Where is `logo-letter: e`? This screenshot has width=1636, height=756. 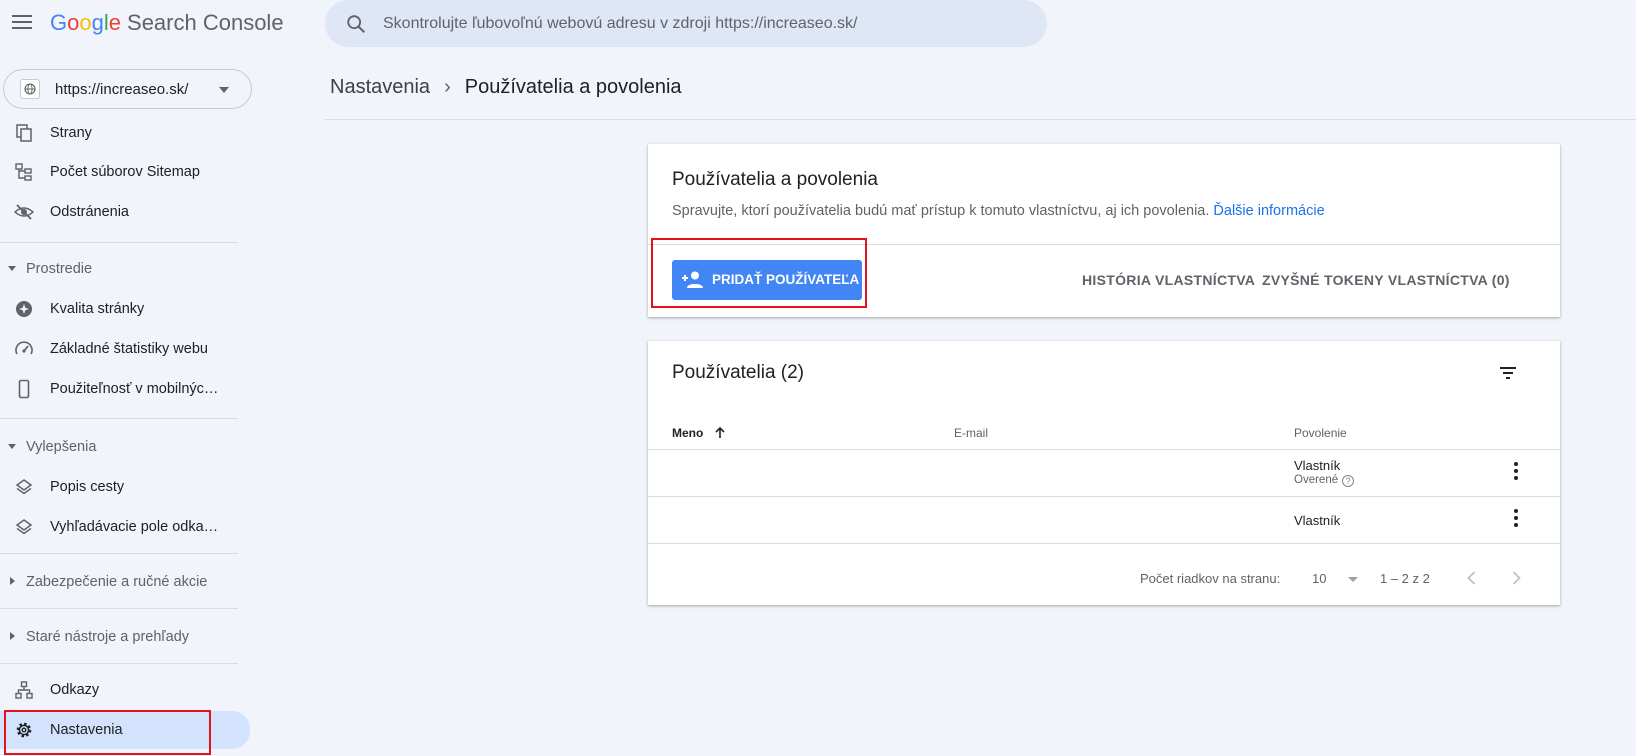 logo-letter: e is located at coordinates (115, 22).